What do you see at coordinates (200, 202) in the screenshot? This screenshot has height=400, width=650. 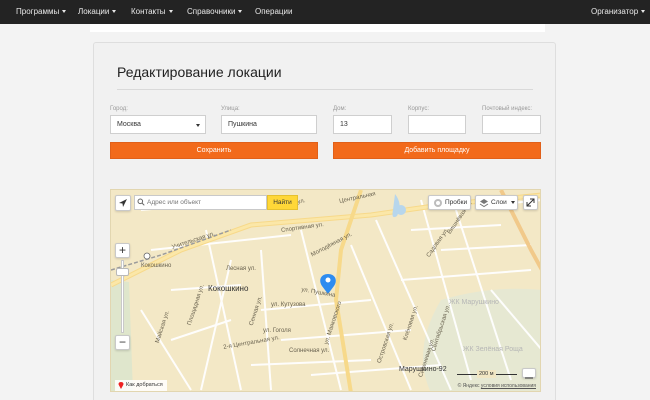 I see `map-search-input` at bounding box center [200, 202].